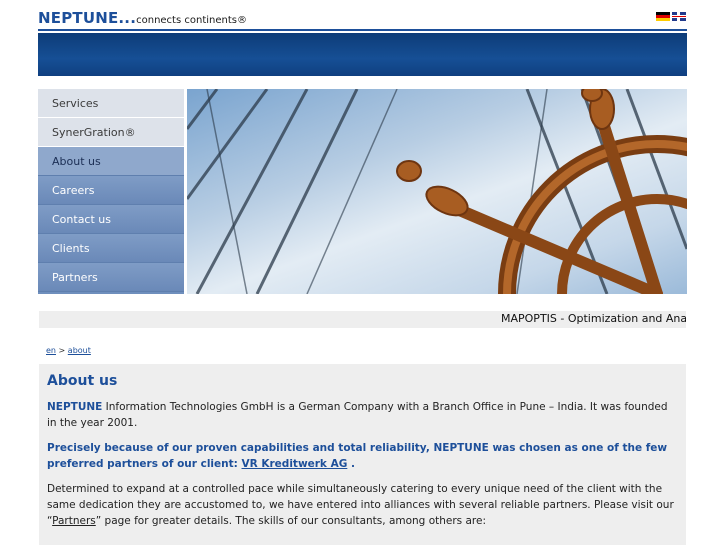  I want to click on nav-item-synergration: SynerGration®, so click(111, 132).